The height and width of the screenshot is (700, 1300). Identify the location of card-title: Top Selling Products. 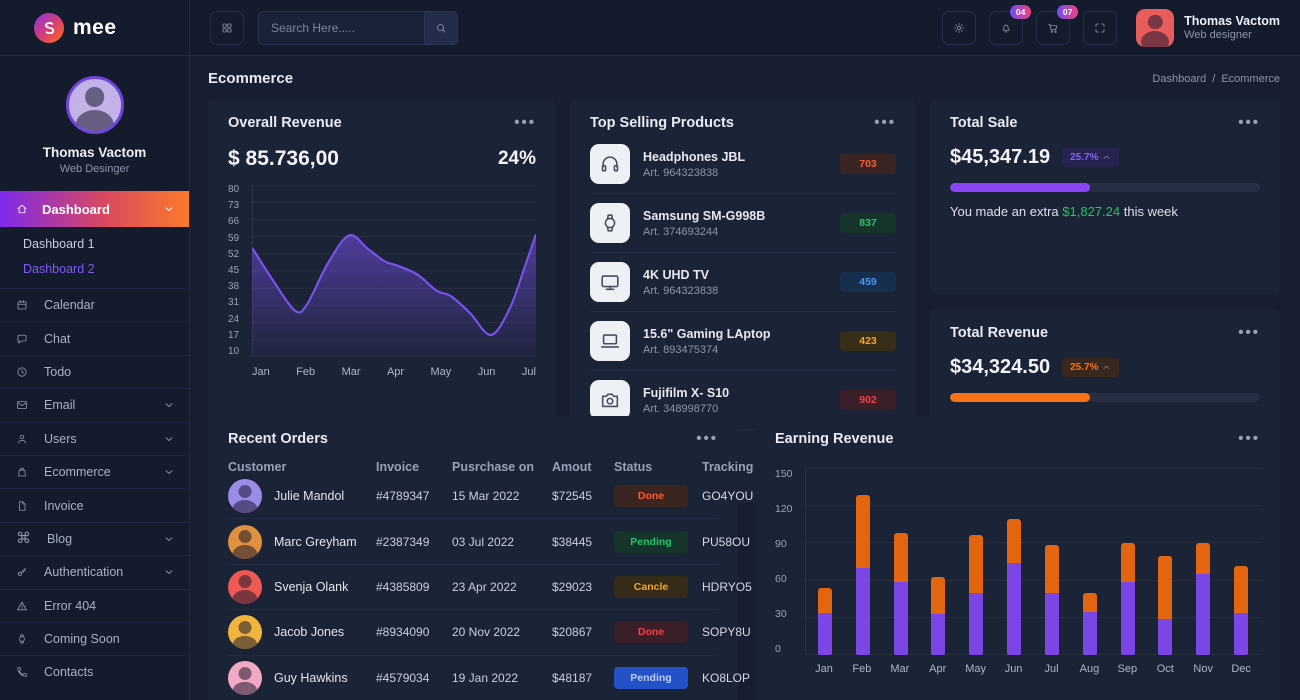
(662, 123).